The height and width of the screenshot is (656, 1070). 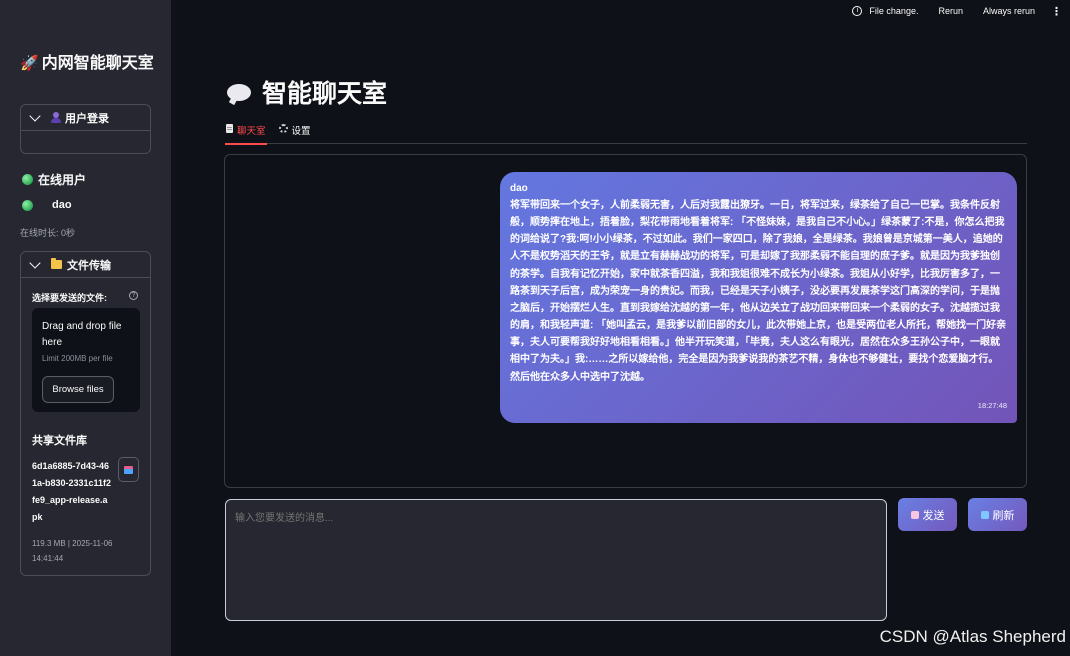 What do you see at coordinates (325, 94) in the screenshot?
I see `page-title-text: 智能聊天室` at bounding box center [325, 94].